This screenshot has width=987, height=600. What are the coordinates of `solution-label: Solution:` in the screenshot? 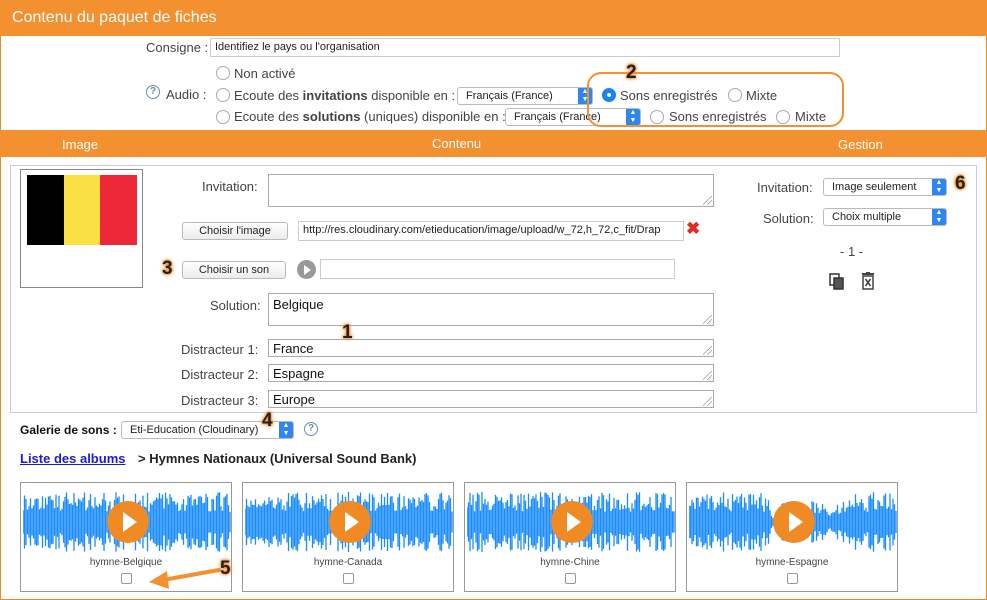 It's located at (235, 305).